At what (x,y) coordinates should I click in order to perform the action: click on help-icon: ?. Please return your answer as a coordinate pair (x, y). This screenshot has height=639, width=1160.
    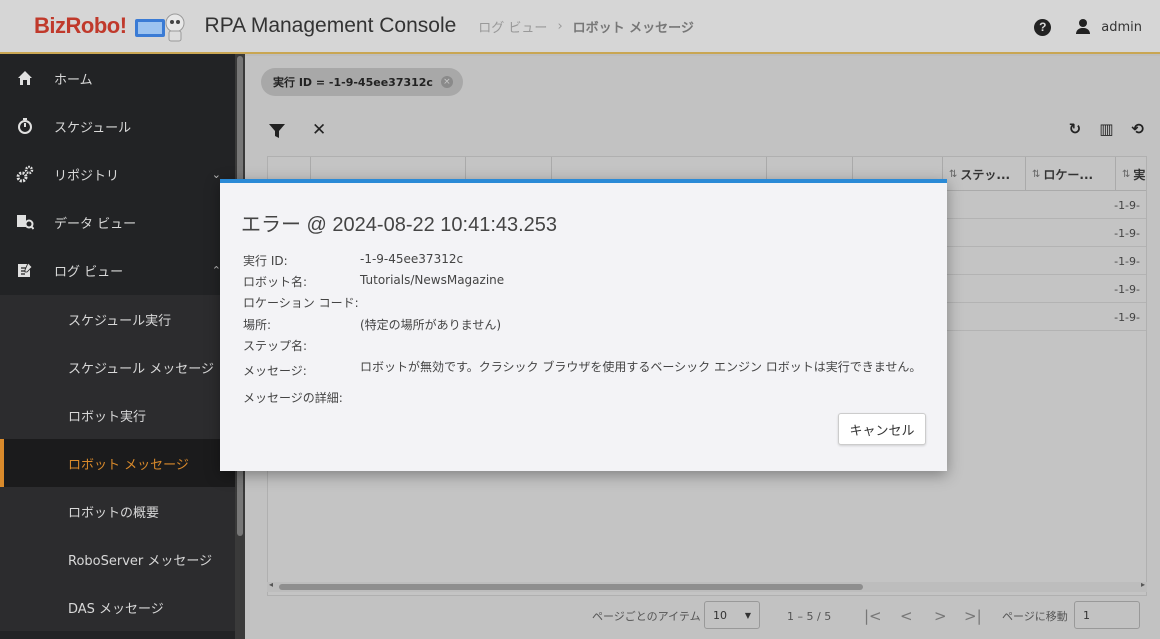
    Looking at the image, I should click on (1043, 27).